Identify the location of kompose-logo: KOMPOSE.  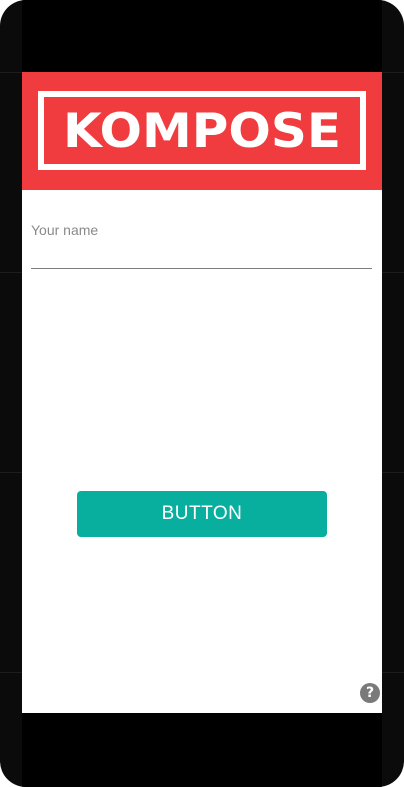
(202, 130).